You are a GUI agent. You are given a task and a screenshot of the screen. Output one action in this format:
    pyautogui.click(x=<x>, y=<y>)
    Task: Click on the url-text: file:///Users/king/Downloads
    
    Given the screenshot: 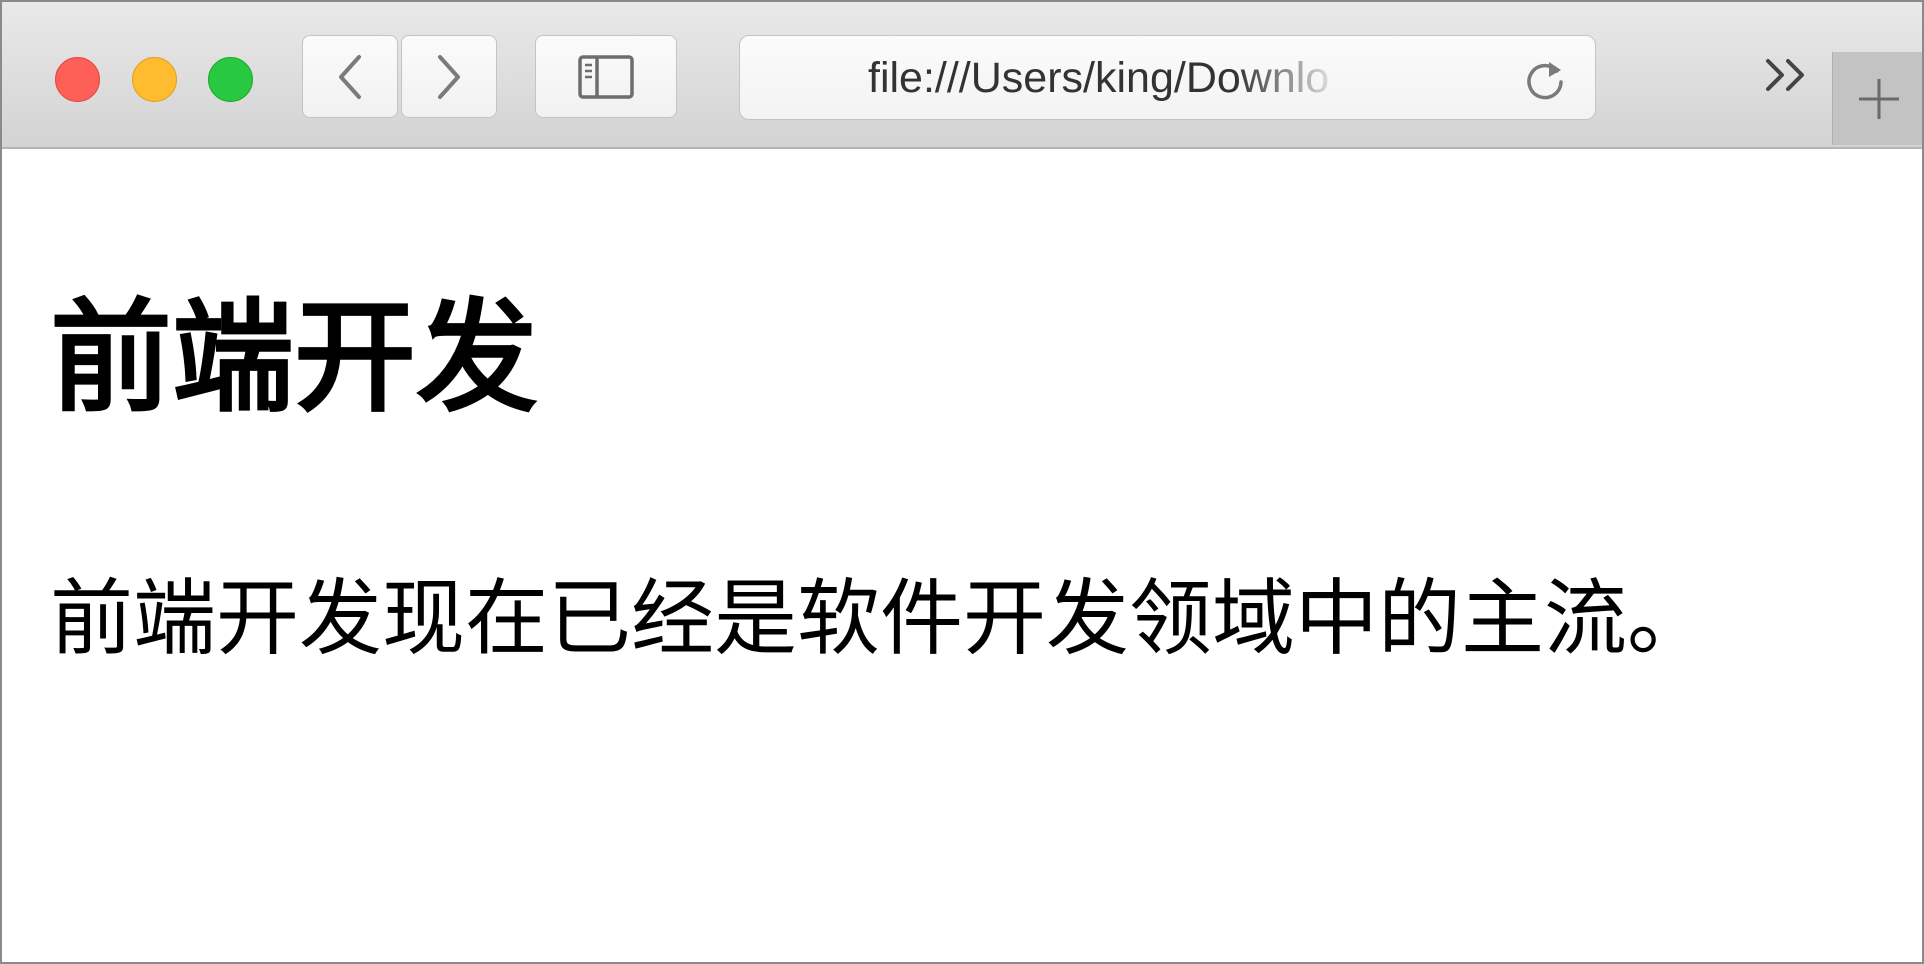 What is the action you would take?
    pyautogui.click(x=1098, y=78)
    